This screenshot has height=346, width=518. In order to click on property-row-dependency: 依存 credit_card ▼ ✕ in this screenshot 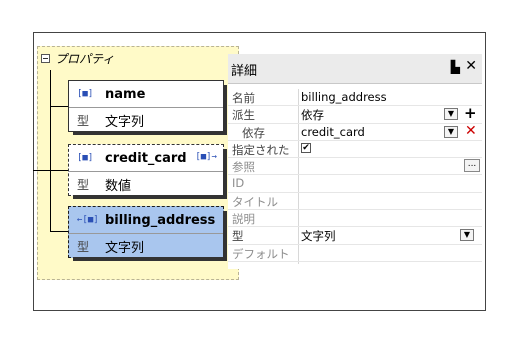, I will do `click(355, 132)`.